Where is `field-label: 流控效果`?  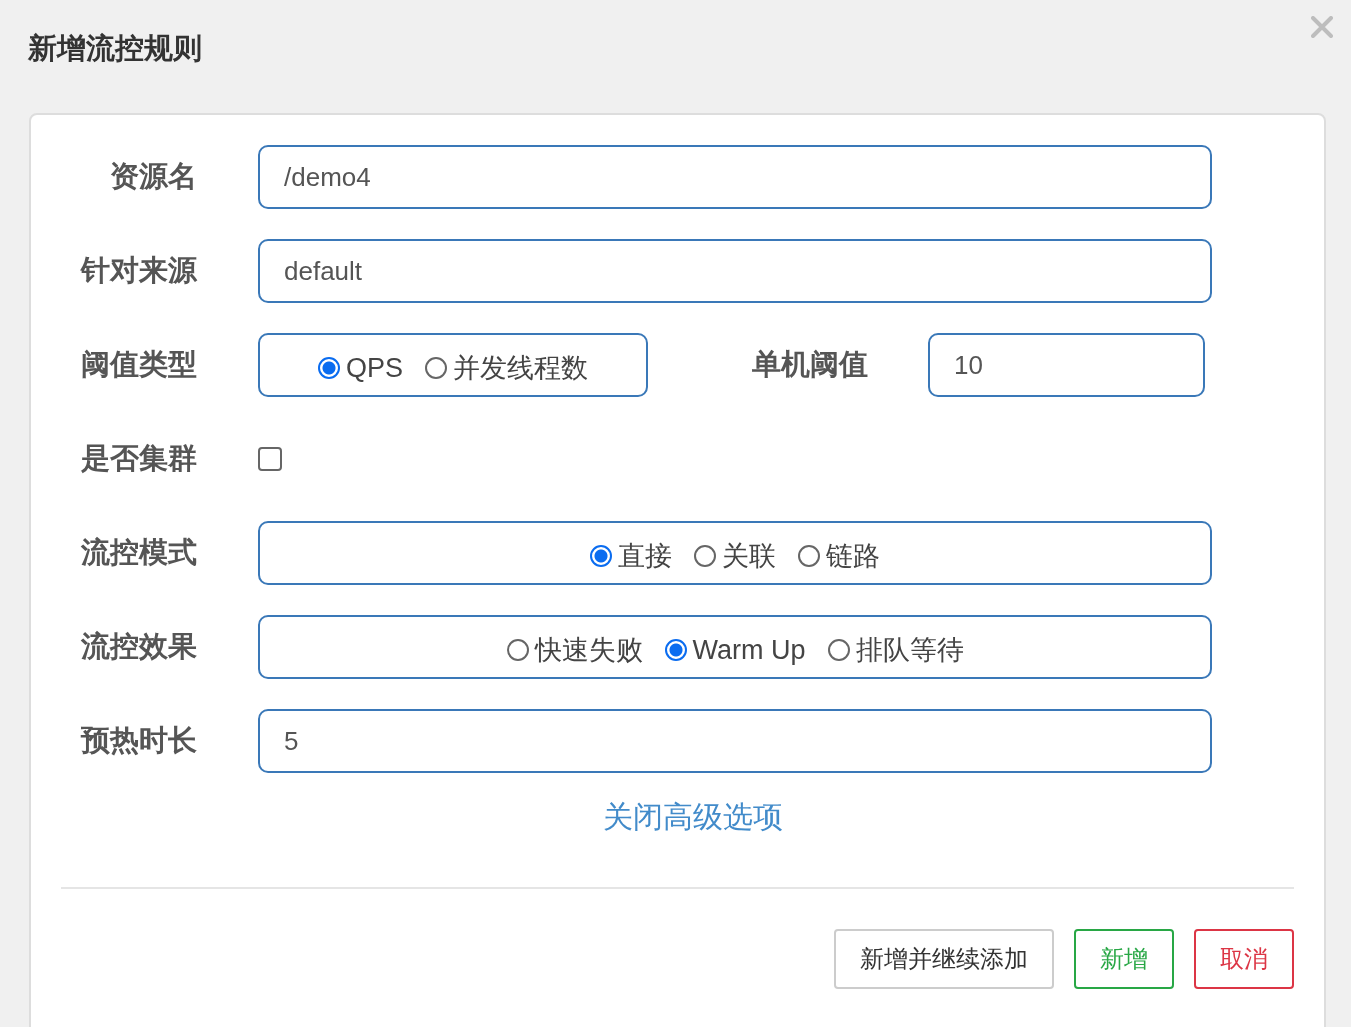
field-label: 流控效果 is located at coordinates (138, 646).